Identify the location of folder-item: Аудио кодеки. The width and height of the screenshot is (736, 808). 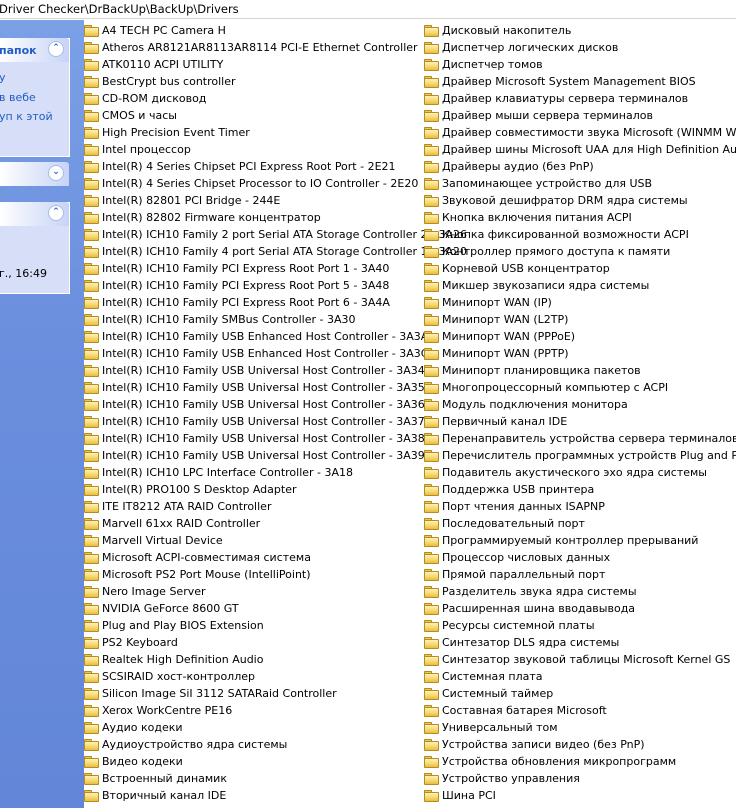
(275, 727).